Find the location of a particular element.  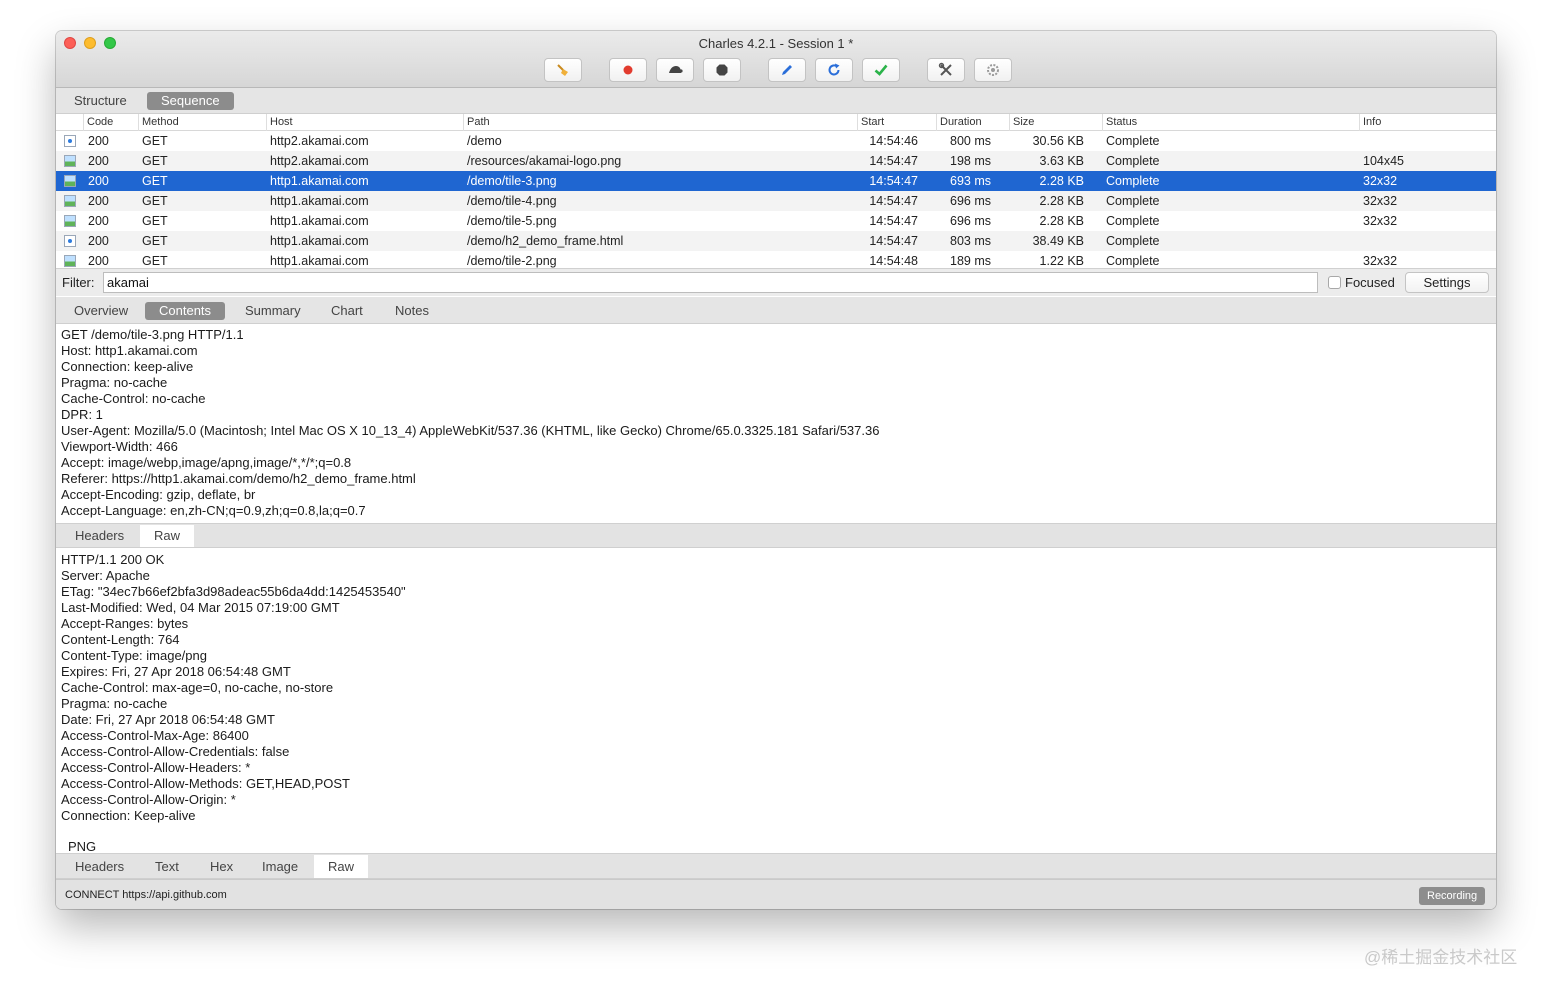

tab-chart: Chart is located at coordinates (347, 311).